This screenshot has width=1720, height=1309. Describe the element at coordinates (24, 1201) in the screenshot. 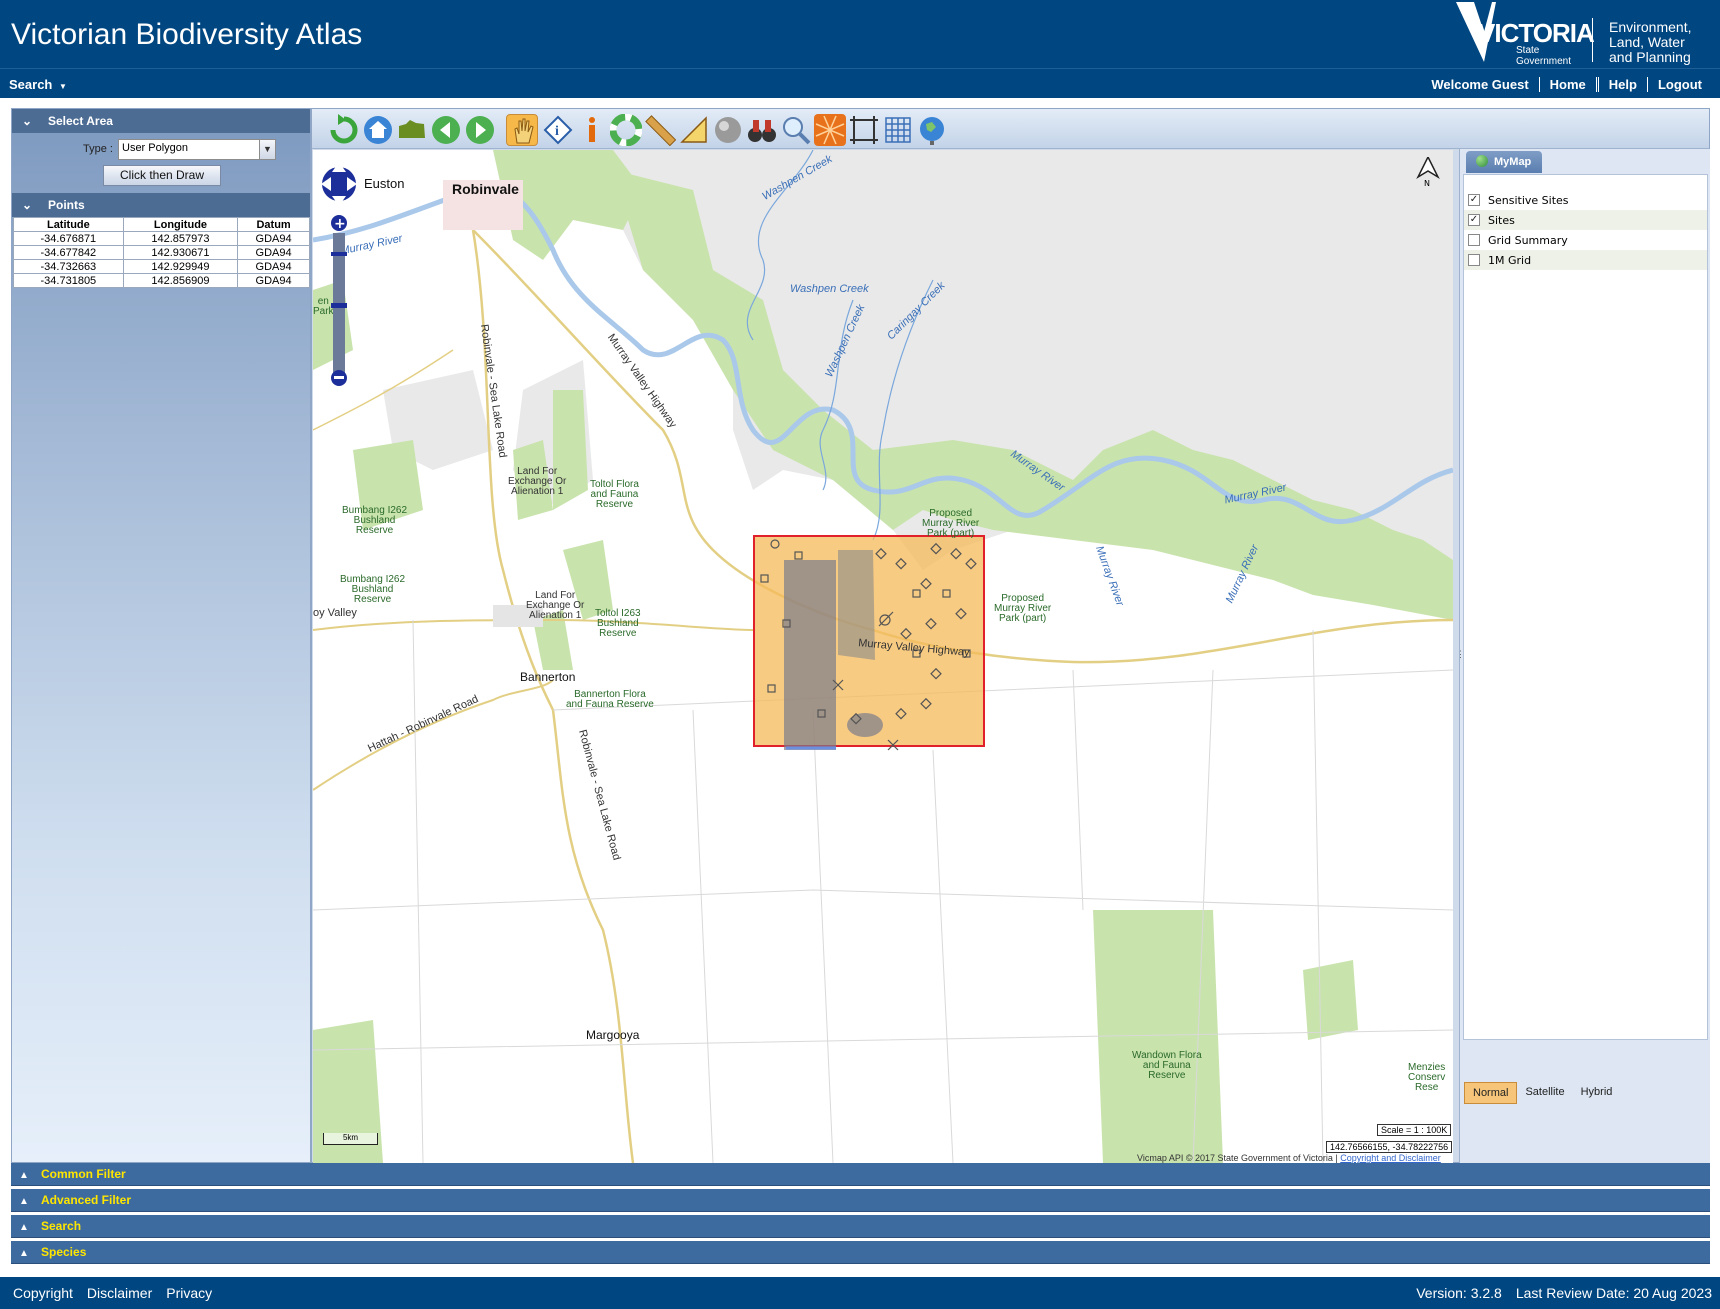

I see `chevron-up-icon: ▲` at that location.